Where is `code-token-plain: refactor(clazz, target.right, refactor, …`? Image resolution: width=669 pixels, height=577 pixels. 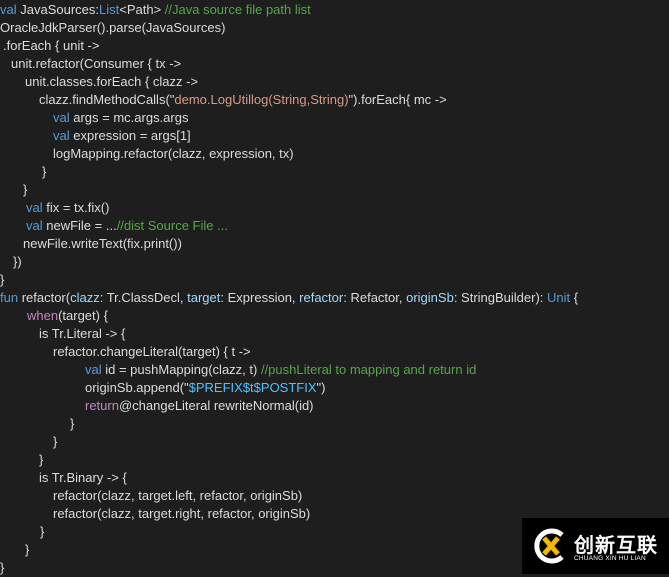 code-token-plain: refactor(clazz, target.right, refactor, … is located at coordinates (182, 513).